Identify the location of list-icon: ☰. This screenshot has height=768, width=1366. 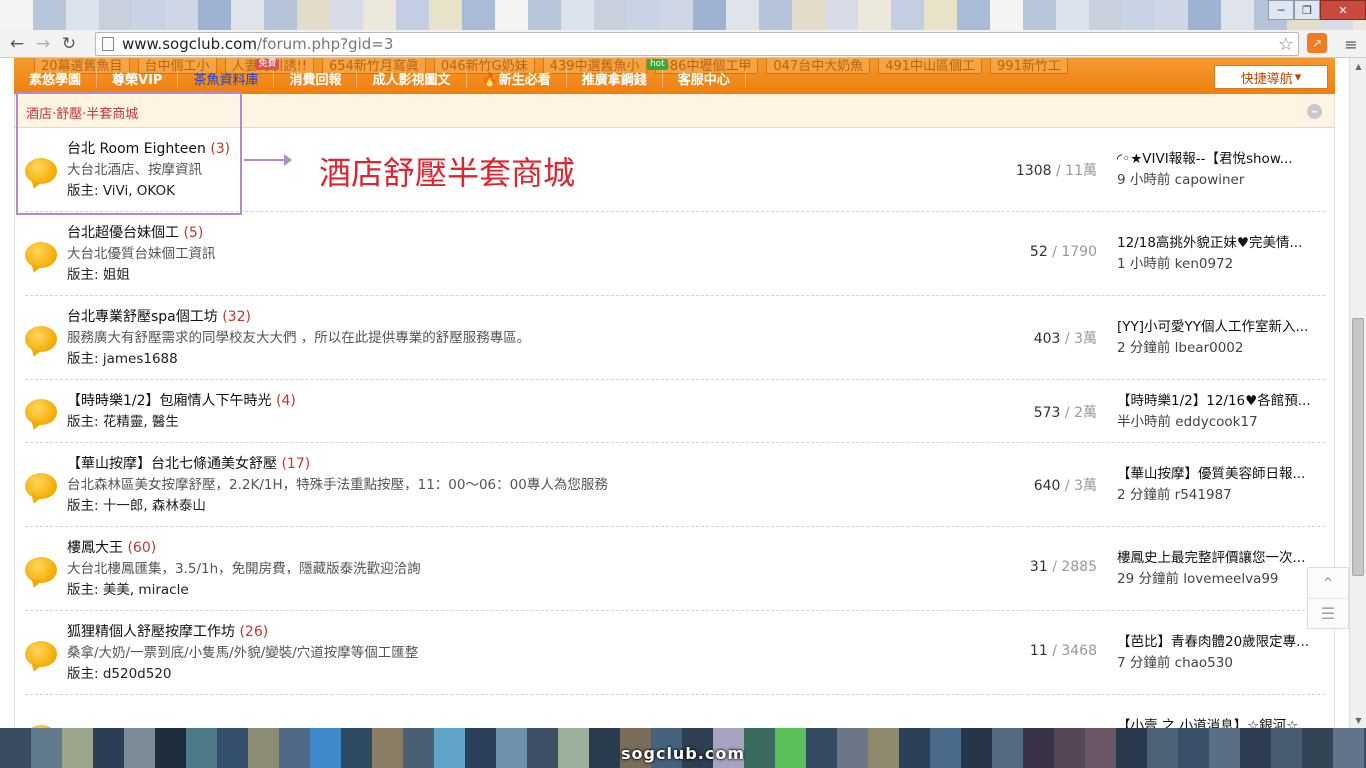
(1328, 613).